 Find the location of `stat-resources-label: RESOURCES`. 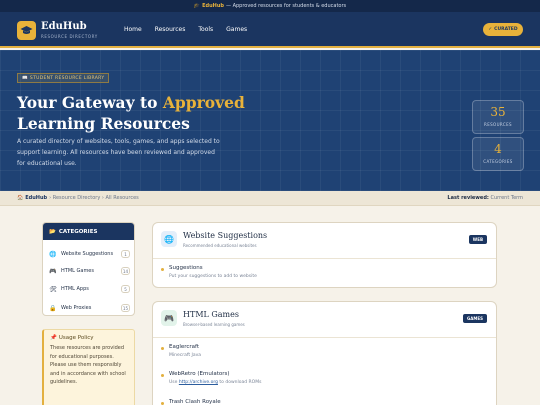

stat-resources-label: RESOURCES is located at coordinates (498, 124).